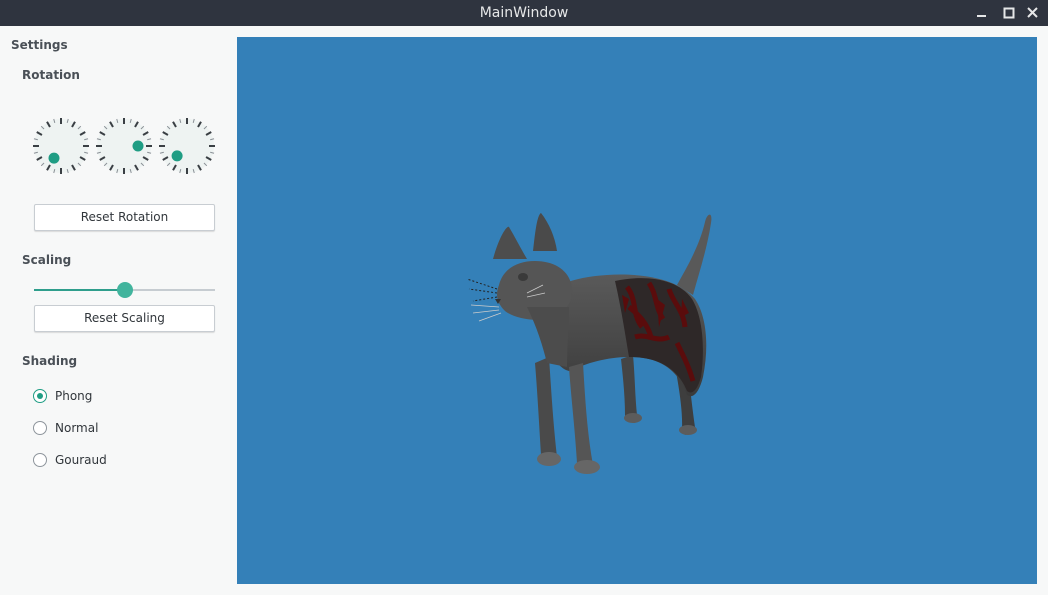 Image resolution: width=1048 pixels, height=595 pixels. What do you see at coordinates (981, 16) in the screenshot?
I see `minimize-icon` at bounding box center [981, 16].